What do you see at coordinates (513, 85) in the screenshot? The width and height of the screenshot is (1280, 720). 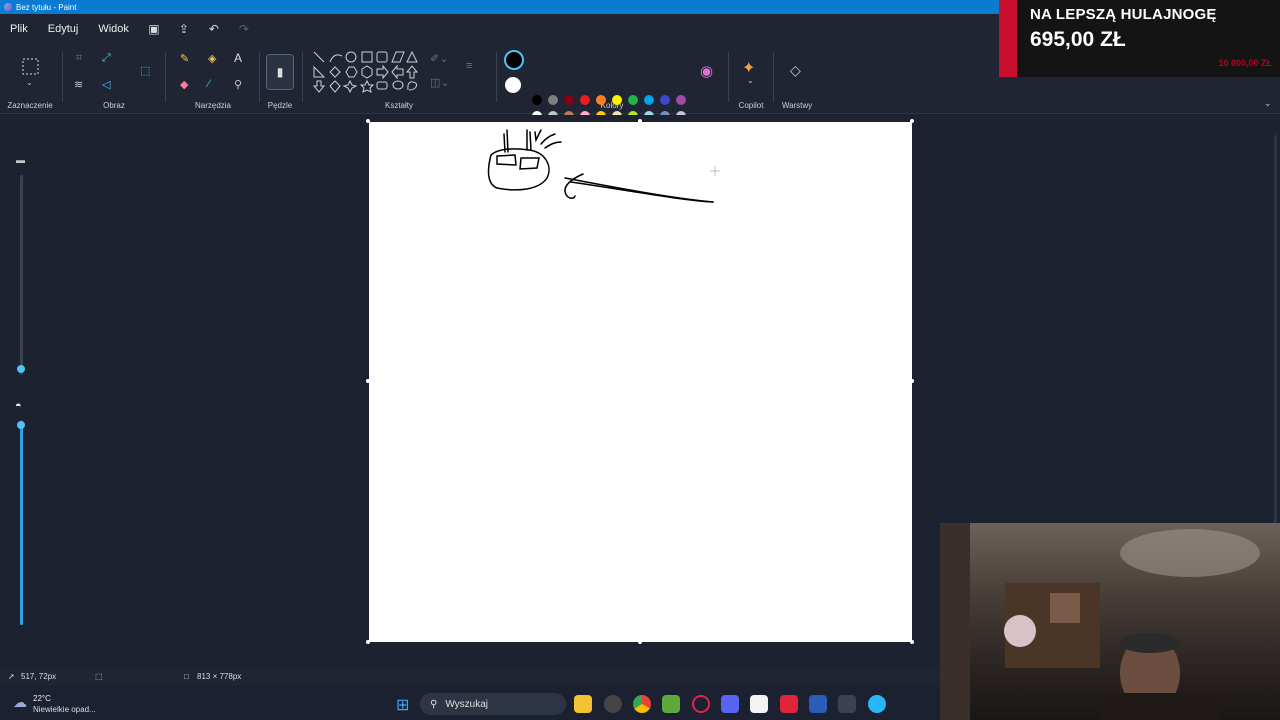 I see `secondary-color` at bounding box center [513, 85].